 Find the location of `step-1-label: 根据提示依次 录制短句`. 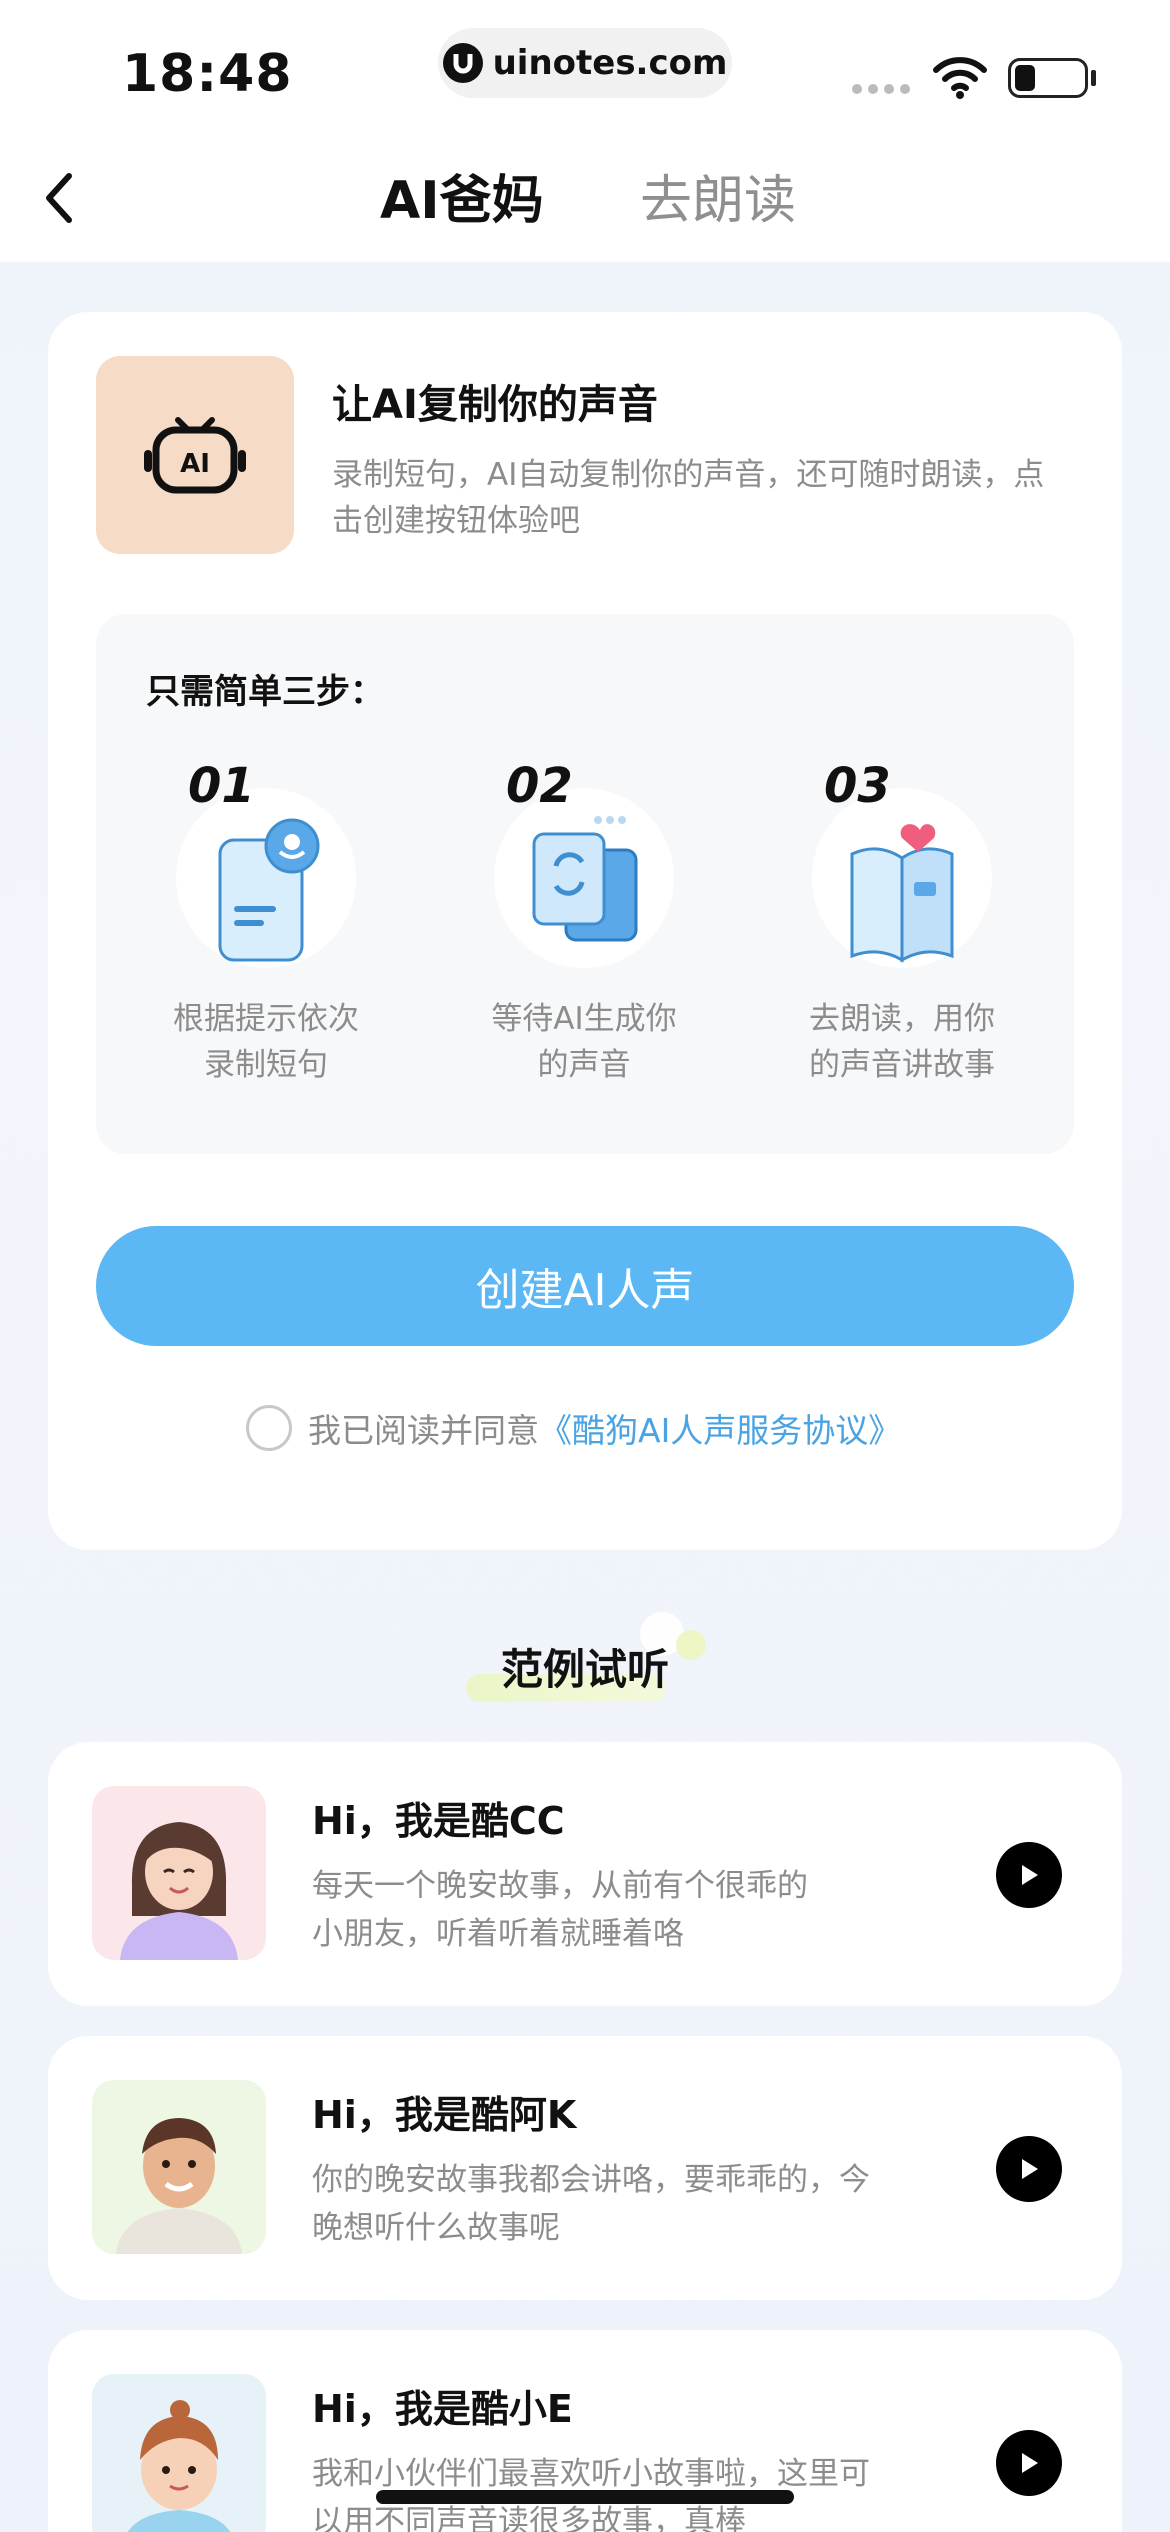

step-1-label: 根据提示依次 录制短句 is located at coordinates (266, 1042).